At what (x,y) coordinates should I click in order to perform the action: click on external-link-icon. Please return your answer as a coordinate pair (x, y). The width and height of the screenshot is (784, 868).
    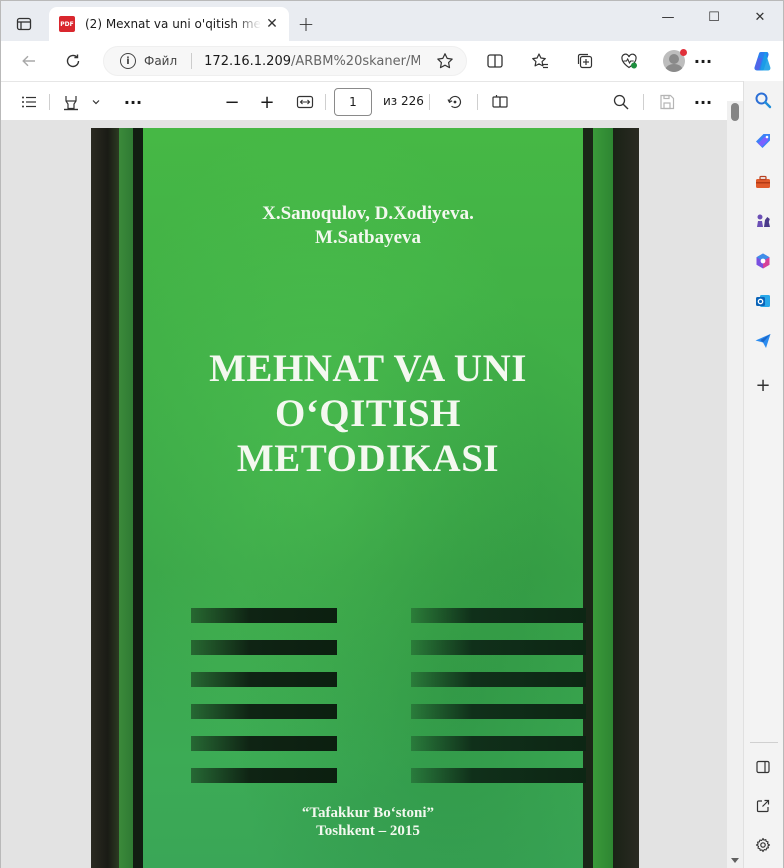
    Looking at the image, I should click on (763, 806).